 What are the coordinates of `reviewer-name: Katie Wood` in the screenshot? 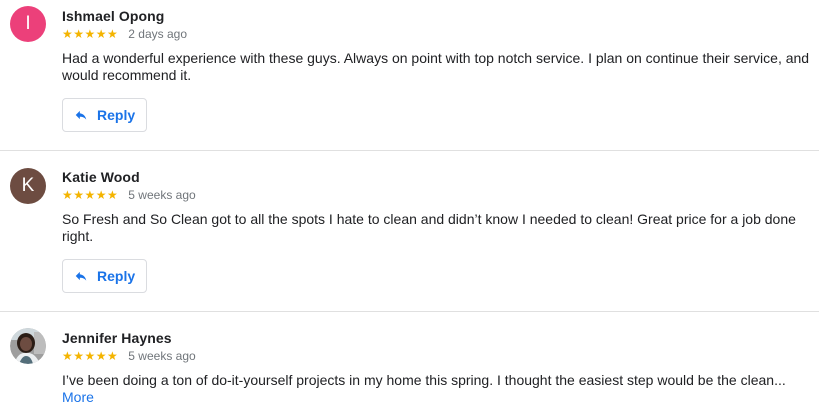 It's located at (101, 177).